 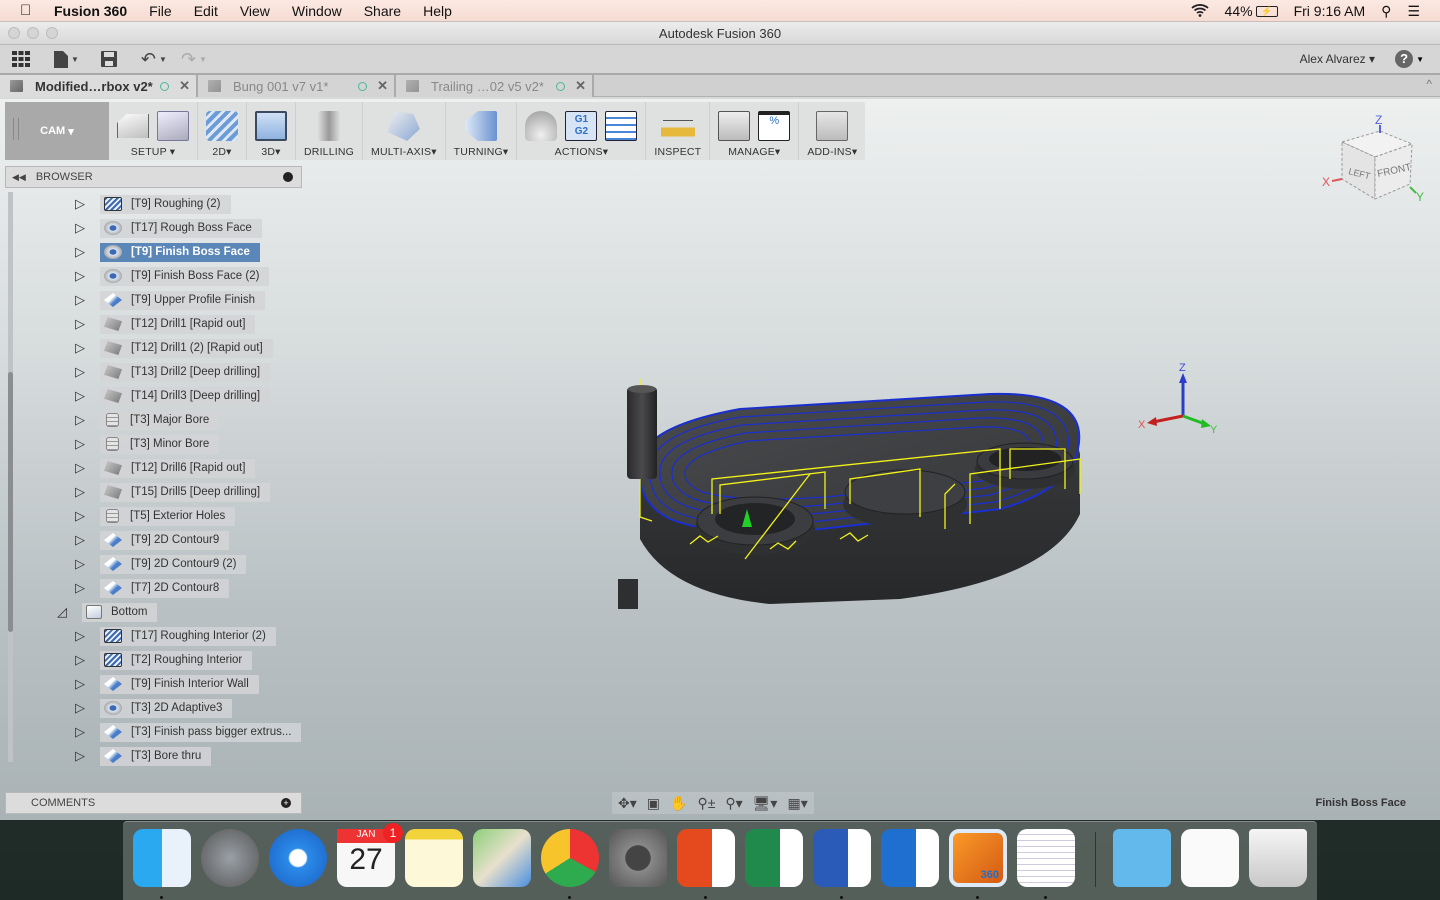 I want to click on document-tab: Modified…rbox v2* ✕, so click(x=99, y=86).